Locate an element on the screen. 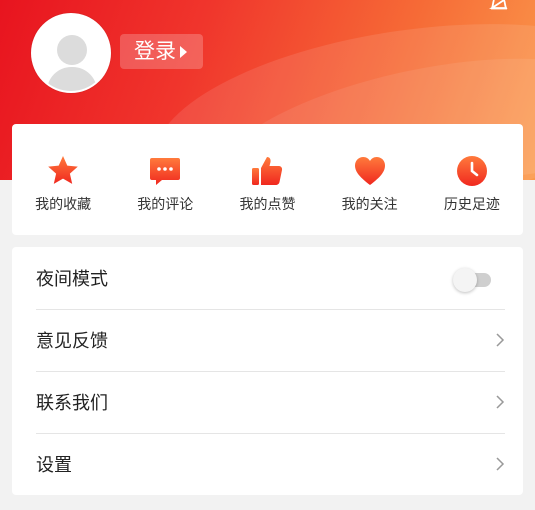 The width and height of the screenshot is (535, 510). night-mode-toggle is located at coordinates (472, 280).